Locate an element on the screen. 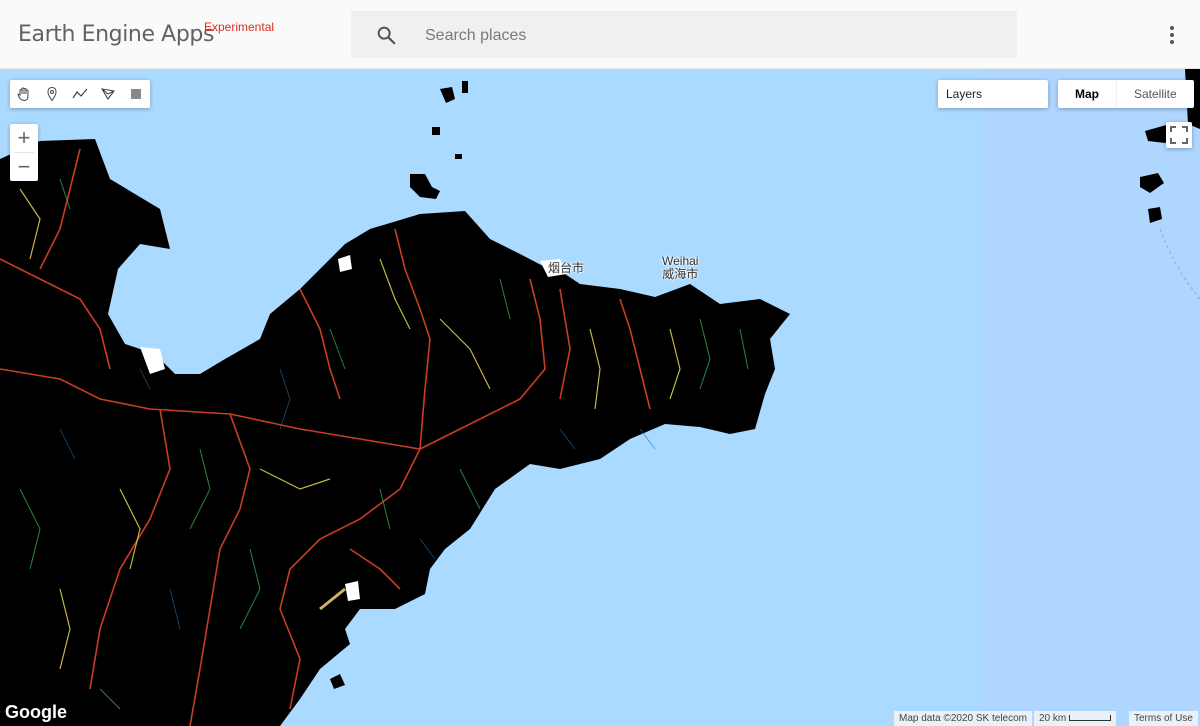  zoom-control: + − is located at coordinates (24, 152).